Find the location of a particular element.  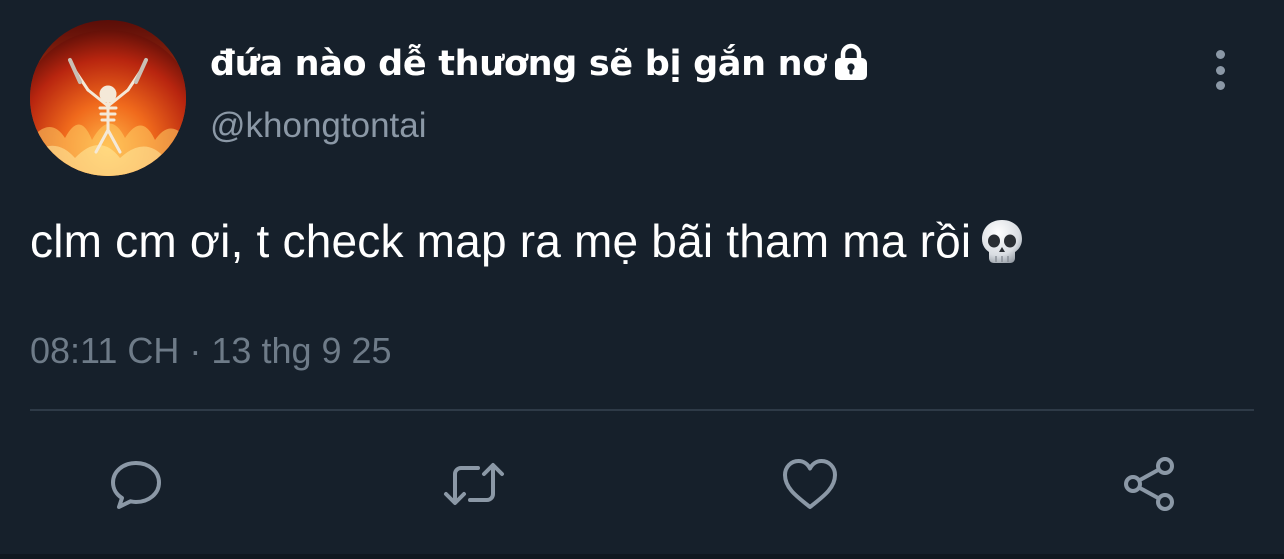

avatar-image is located at coordinates (108, 98).